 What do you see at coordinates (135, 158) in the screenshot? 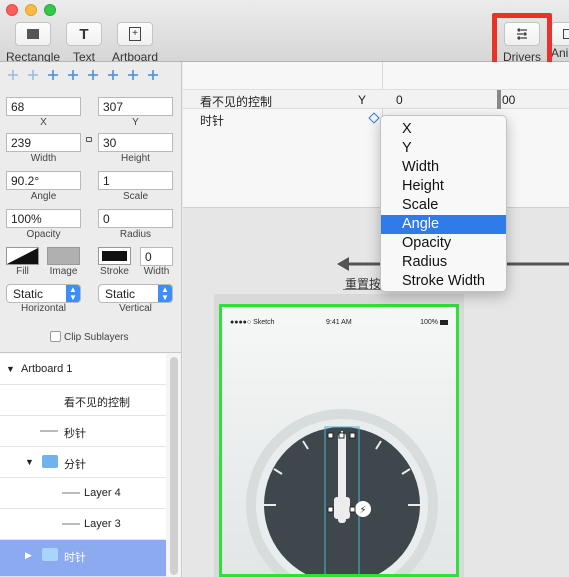
I see `height-label: Height` at bounding box center [135, 158].